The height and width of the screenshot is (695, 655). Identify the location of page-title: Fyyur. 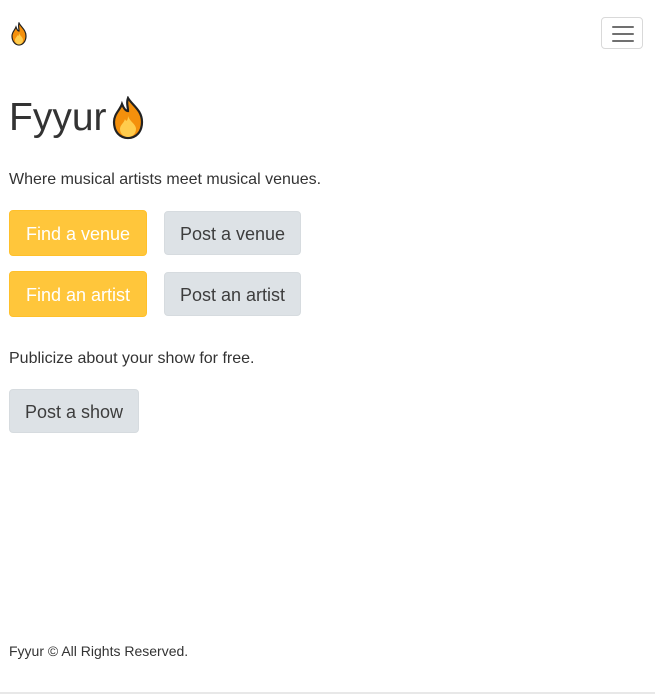
(58, 117).